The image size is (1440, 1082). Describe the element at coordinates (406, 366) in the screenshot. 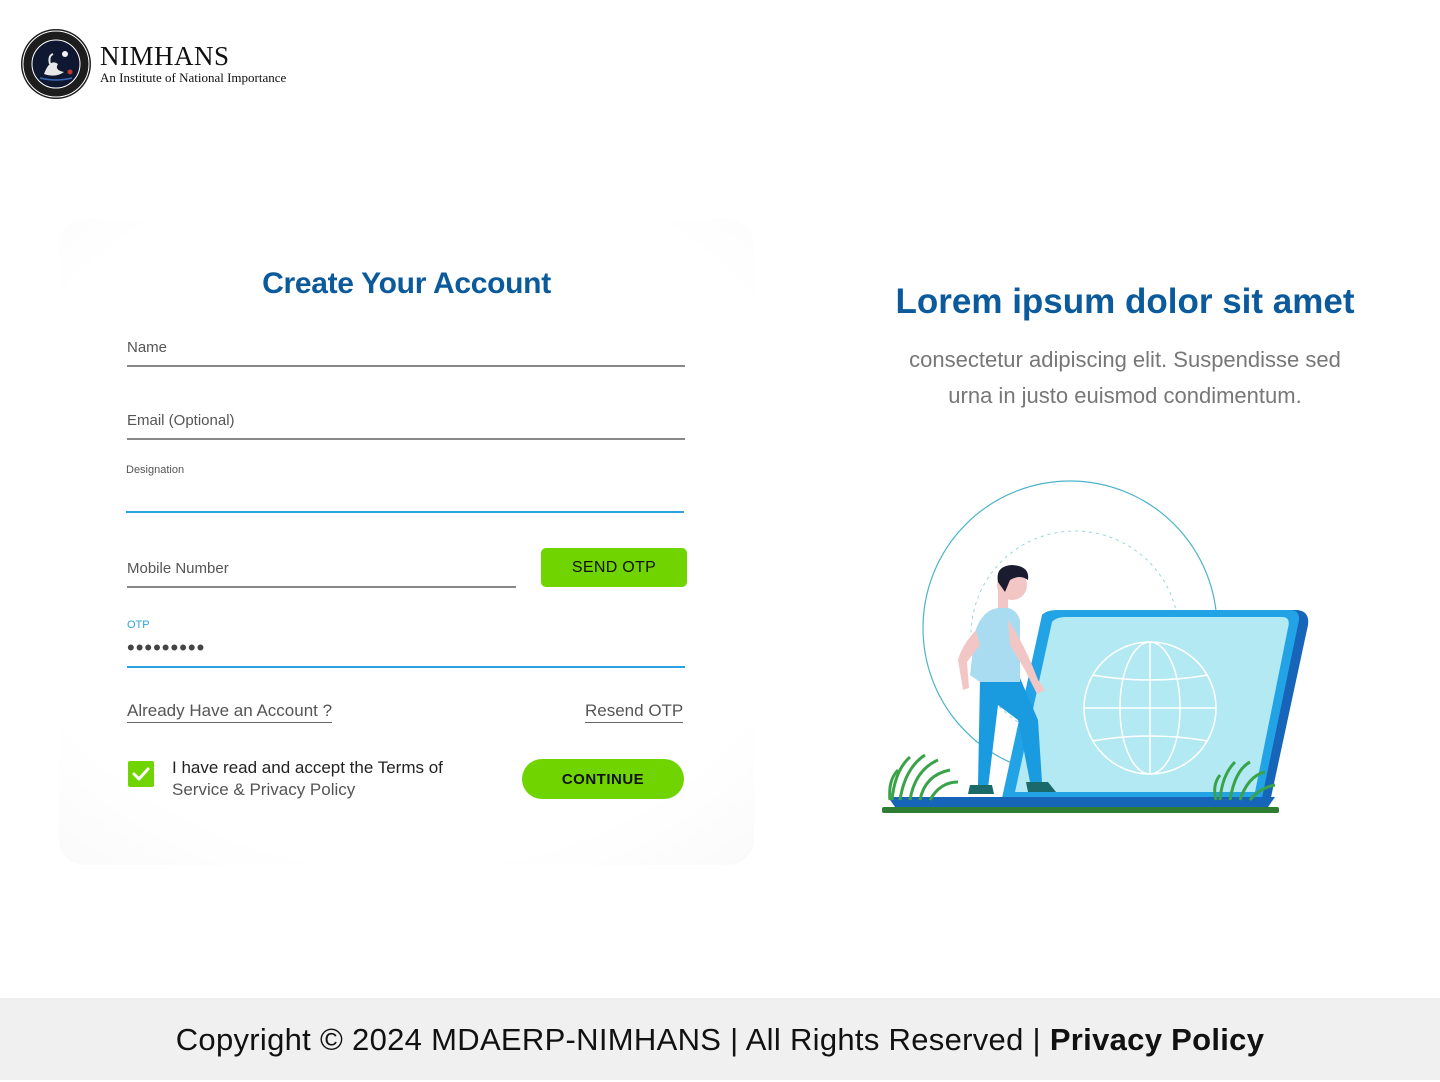

I see `name-field-underline` at that location.